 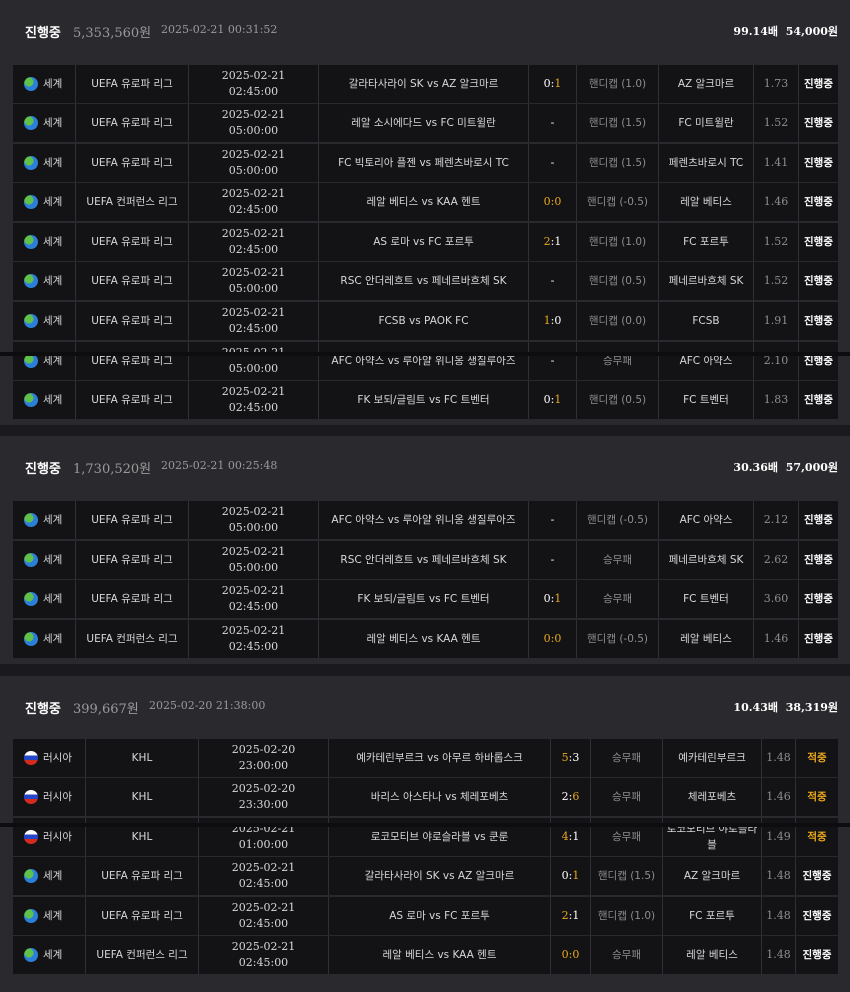 What do you see at coordinates (423, 400) in the screenshot?
I see `match-teams: FK 보되/글림트 vs FC 트벤터` at bounding box center [423, 400].